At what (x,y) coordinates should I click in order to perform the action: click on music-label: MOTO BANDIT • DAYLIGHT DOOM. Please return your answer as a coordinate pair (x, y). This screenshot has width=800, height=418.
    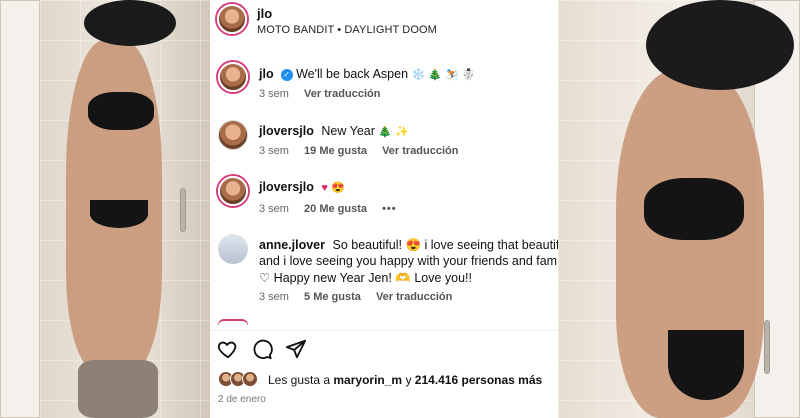
    Looking at the image, I should click on (347, 30).